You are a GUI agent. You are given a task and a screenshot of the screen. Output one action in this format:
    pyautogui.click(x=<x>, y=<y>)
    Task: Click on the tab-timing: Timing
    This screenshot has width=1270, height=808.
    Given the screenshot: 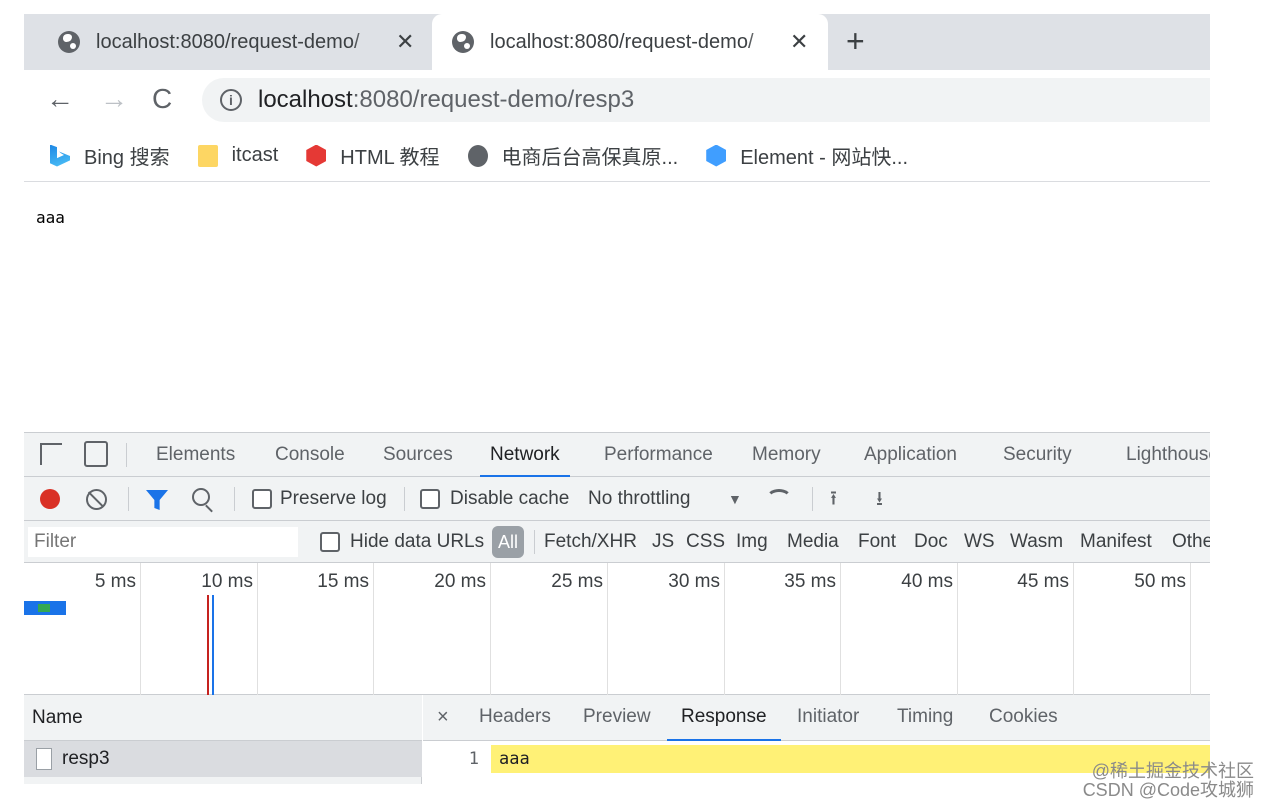 What is the action you would take?
    pyautogui.click(x=925, y=718)
    